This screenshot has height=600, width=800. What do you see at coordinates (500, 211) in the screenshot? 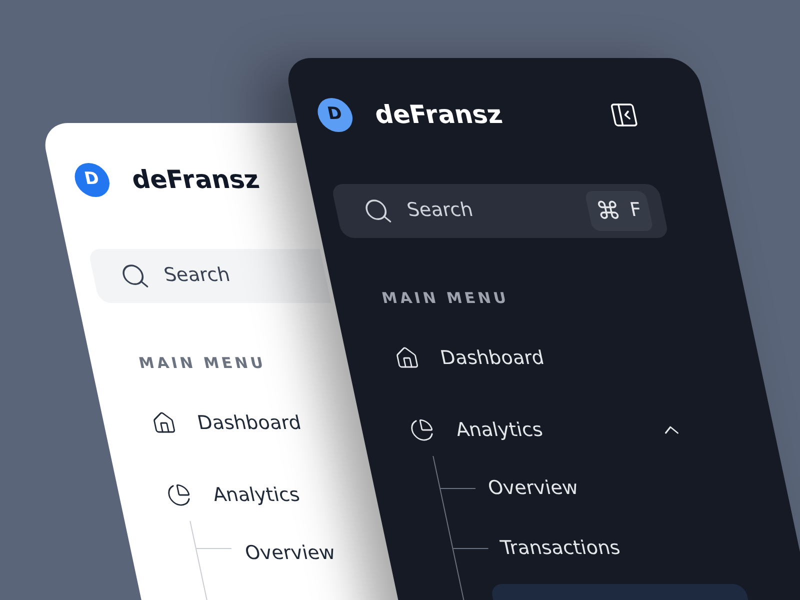
I see `search-field: Search ⌘ F` at bounding box center [500, 211].